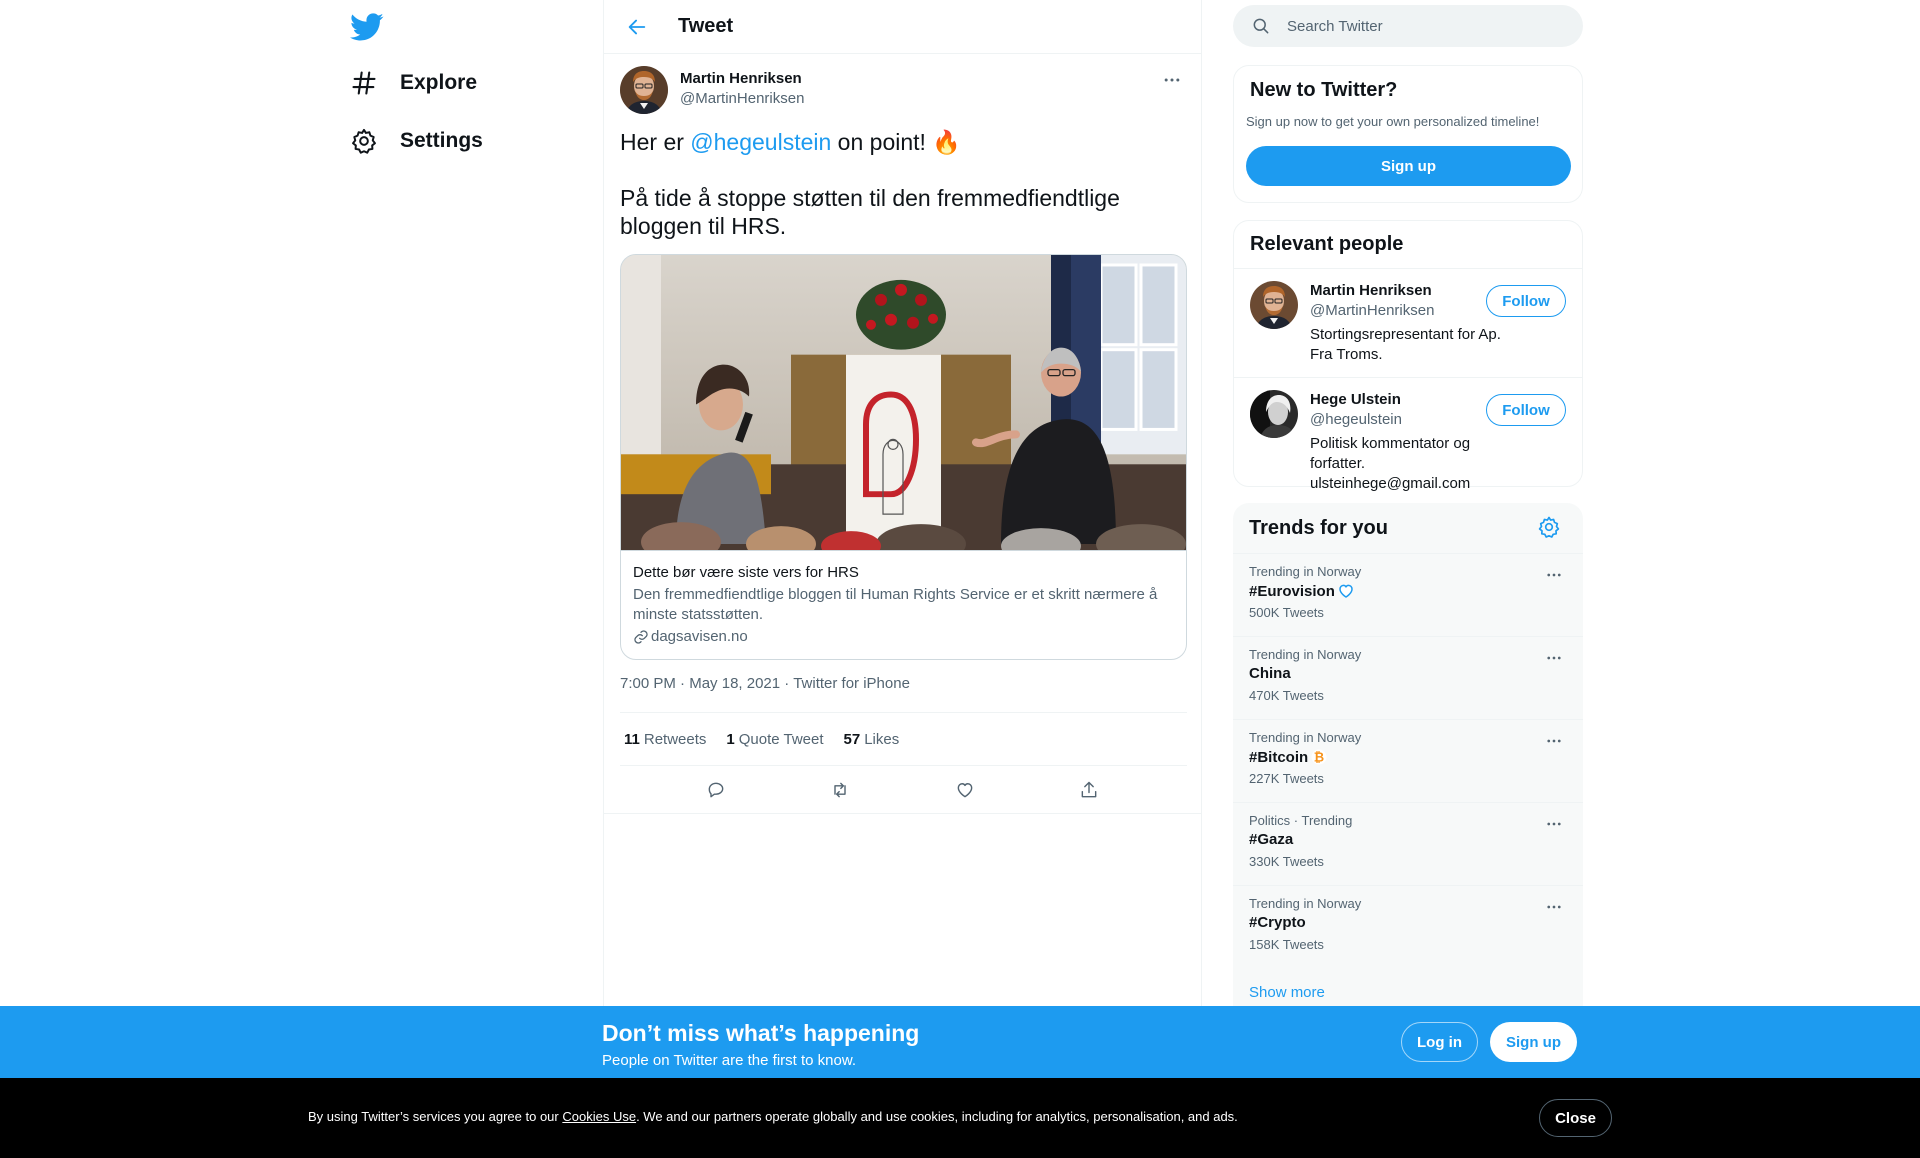 Image resolution: width=1920 pixels, height=1158 pixels. What do you see at coordinates (1286, 695) in the screenshot?
I see `trend-count: 470K Tweets` at bounding box center [1286, 695].